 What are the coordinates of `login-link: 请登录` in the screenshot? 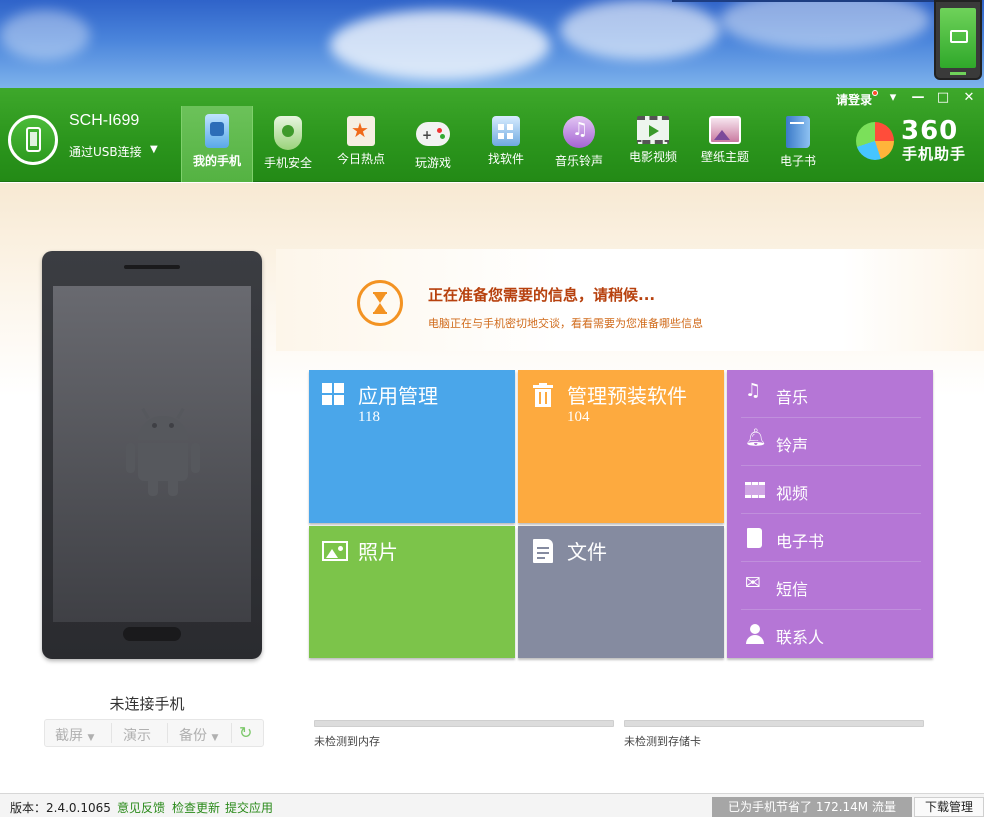 It's located at (854, 99).